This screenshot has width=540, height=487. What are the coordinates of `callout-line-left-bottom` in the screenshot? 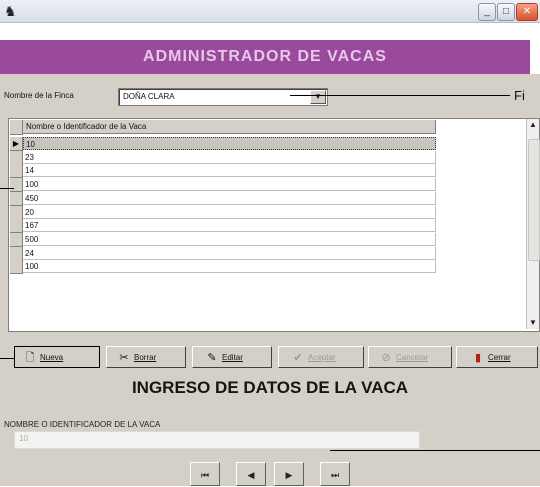 It's located at (7, 358).